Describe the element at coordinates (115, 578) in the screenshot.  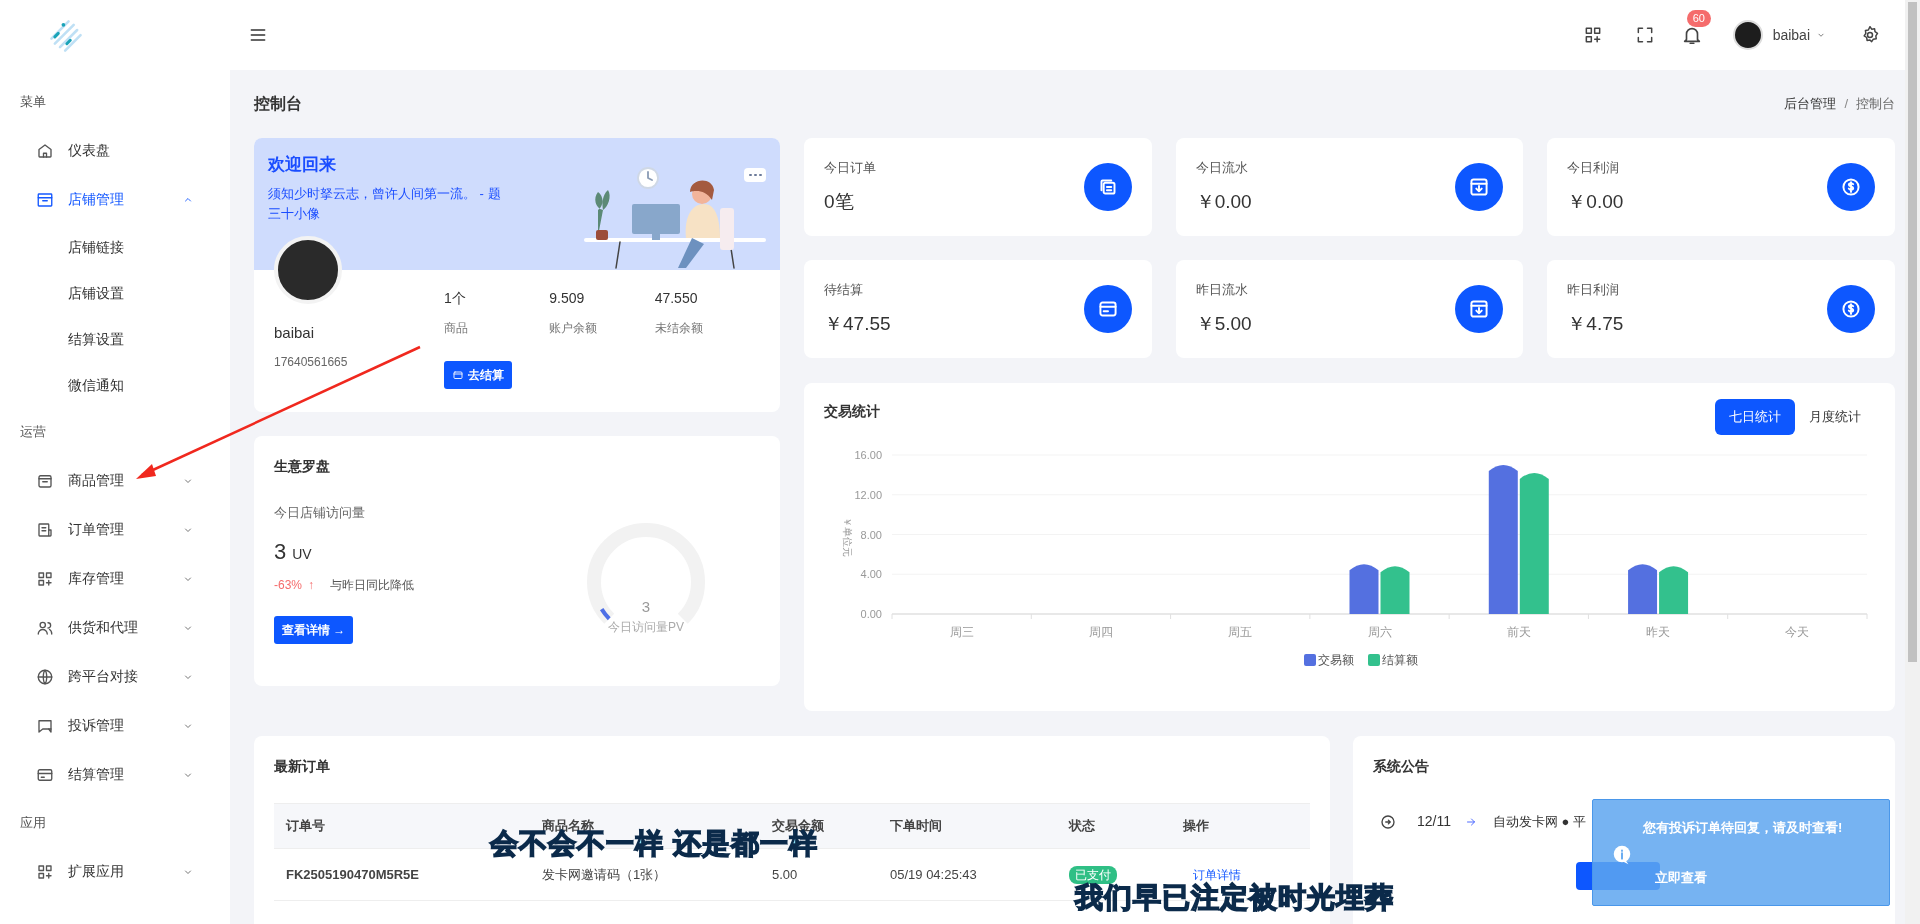
I see `sidebar-item: 库存管理` at that location.